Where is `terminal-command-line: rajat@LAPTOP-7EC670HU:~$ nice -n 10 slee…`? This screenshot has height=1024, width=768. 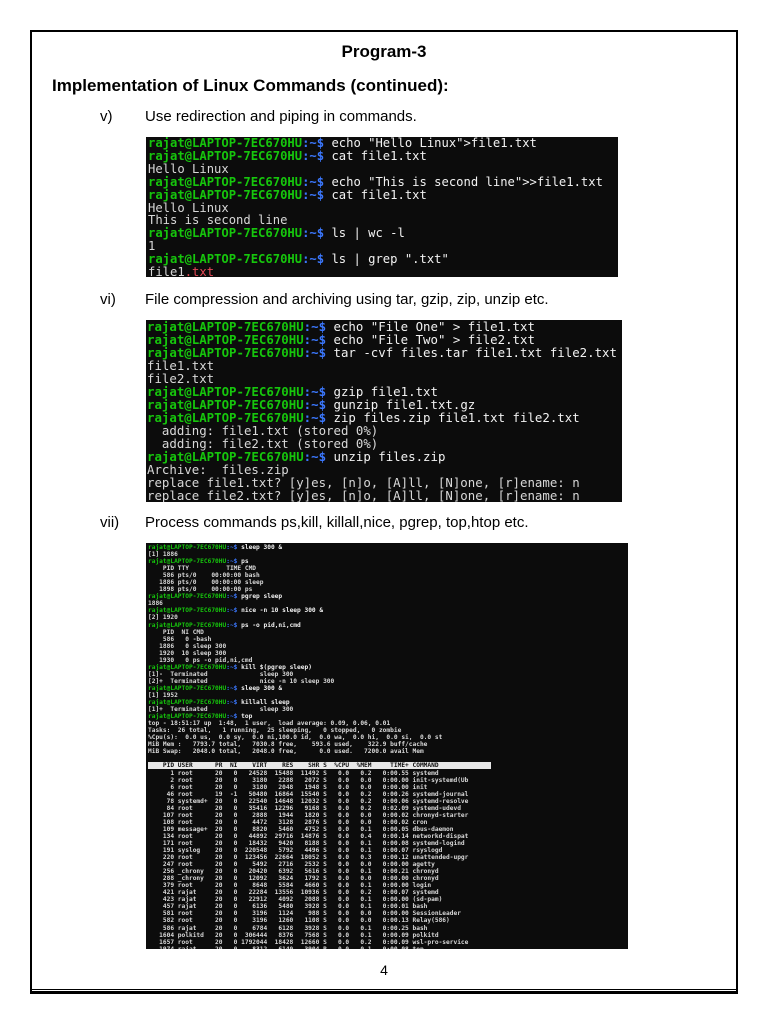 terminal-command-line: rajat@LAPTOP-7EC670HU:~$ nice -n 10 slee… is located at coordinates (387, 610).